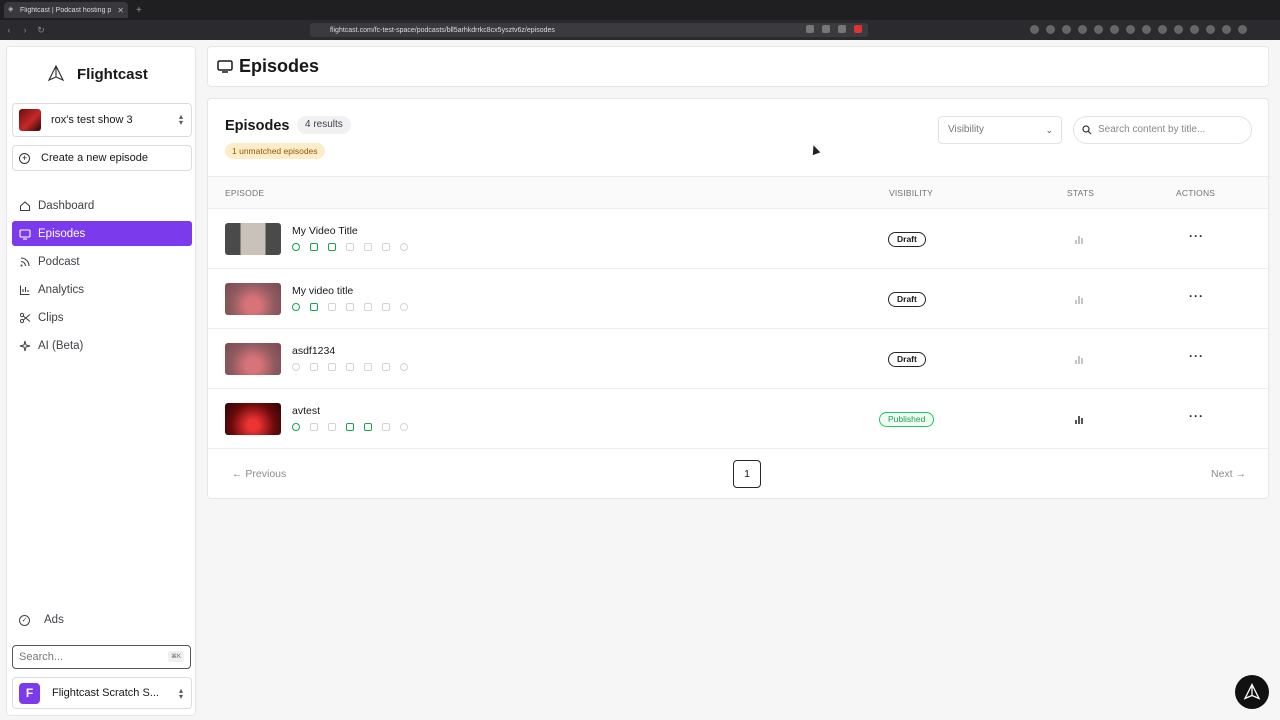 This screenshot has height=720, width=1280. What do you see at coordinates (61, 345) in the screenshot?
I see `sidebar-item-label: AI (Beta)` at bounding box center [61, 345].